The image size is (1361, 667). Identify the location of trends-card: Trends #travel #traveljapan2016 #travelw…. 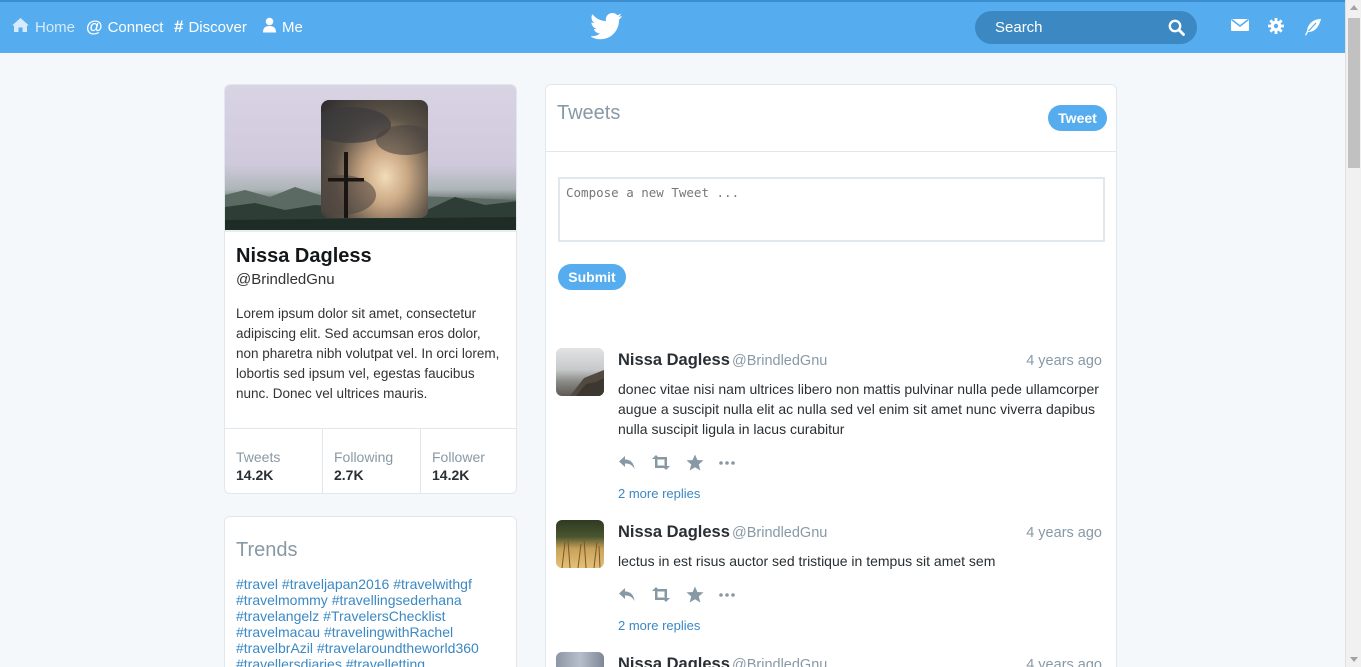
(370, 591).